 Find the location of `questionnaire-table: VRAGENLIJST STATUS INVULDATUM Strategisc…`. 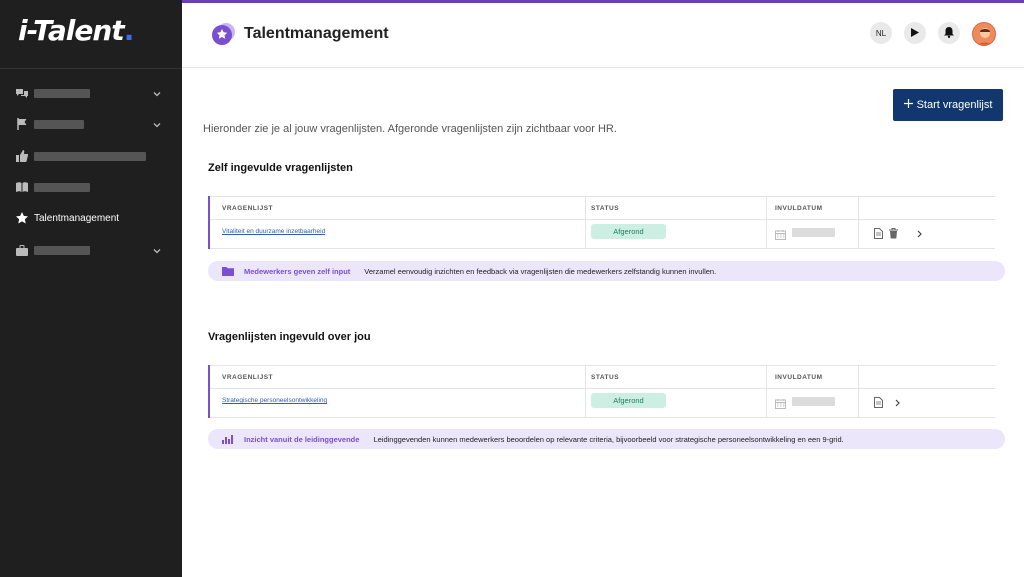

questionnaire-table: VRAGENLIJST STATUS INVULDATUM Strategisc… is located at coordinates (601, 391).